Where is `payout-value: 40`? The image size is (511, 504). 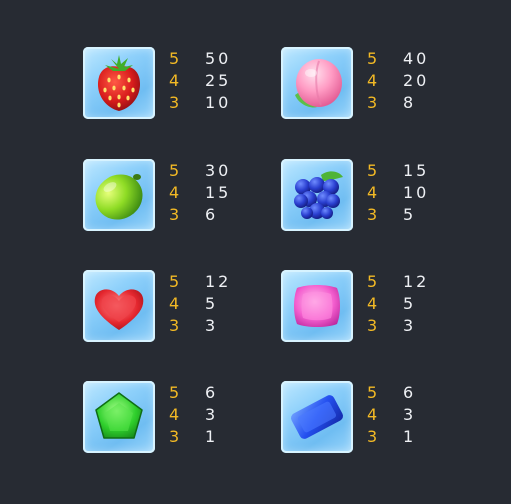
payout-value: 40 is located at coordinates (416, 58).